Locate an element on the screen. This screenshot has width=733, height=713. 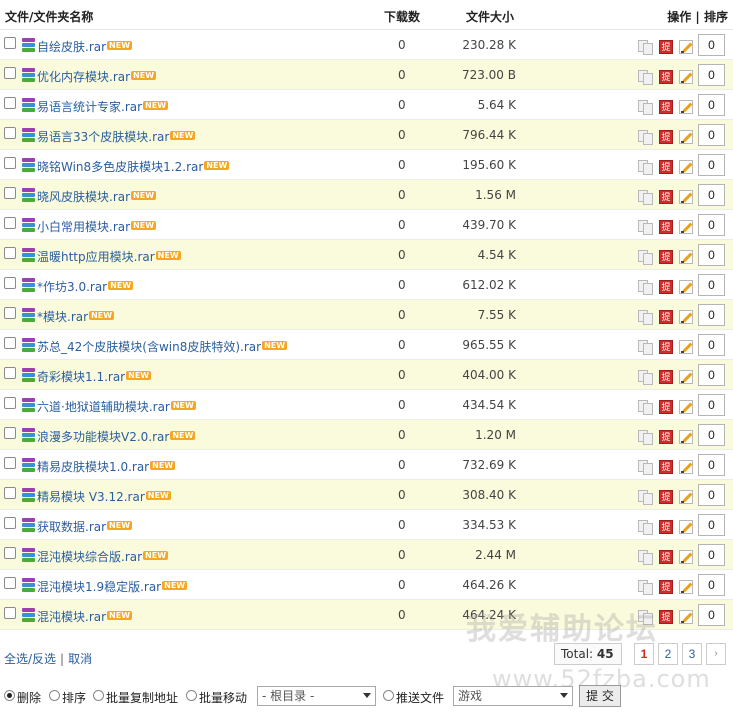
file-name-link: 苏总_42个皮肤模块(含win8皮肤特效).rar NEW is located at coordinates (162, 346).